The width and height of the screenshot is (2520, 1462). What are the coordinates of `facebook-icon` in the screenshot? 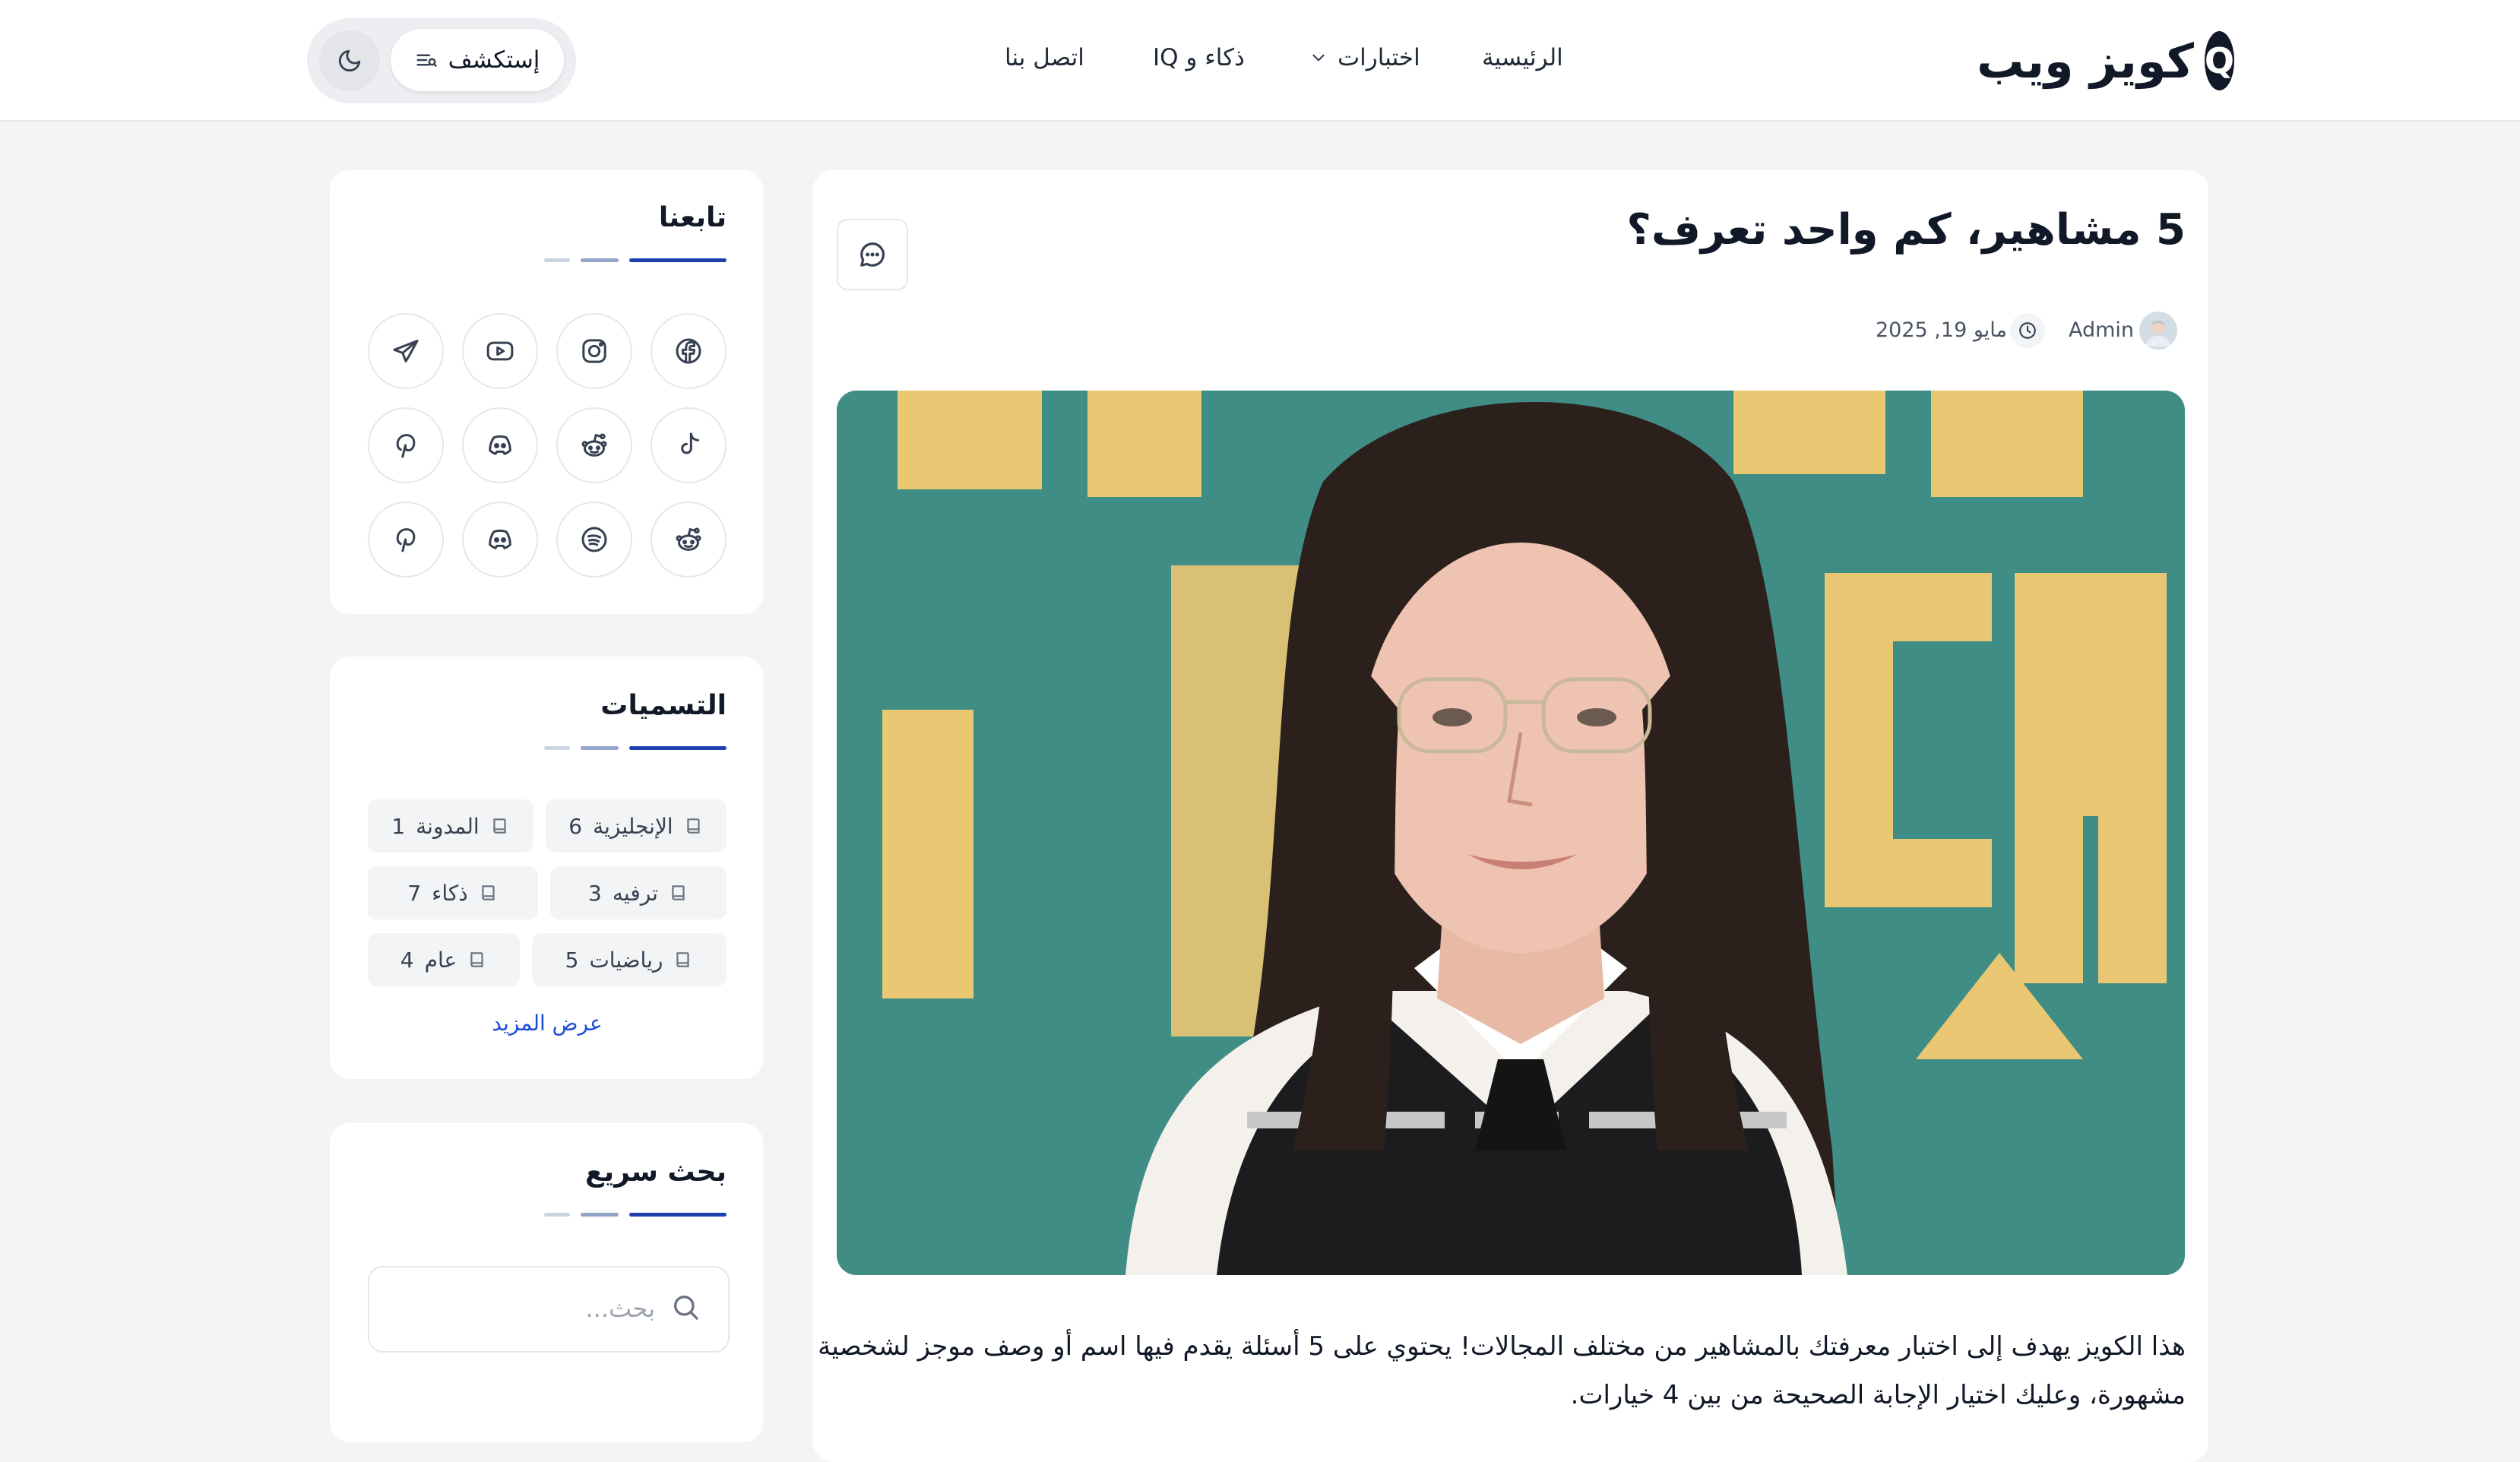 It's located at (688, 351).